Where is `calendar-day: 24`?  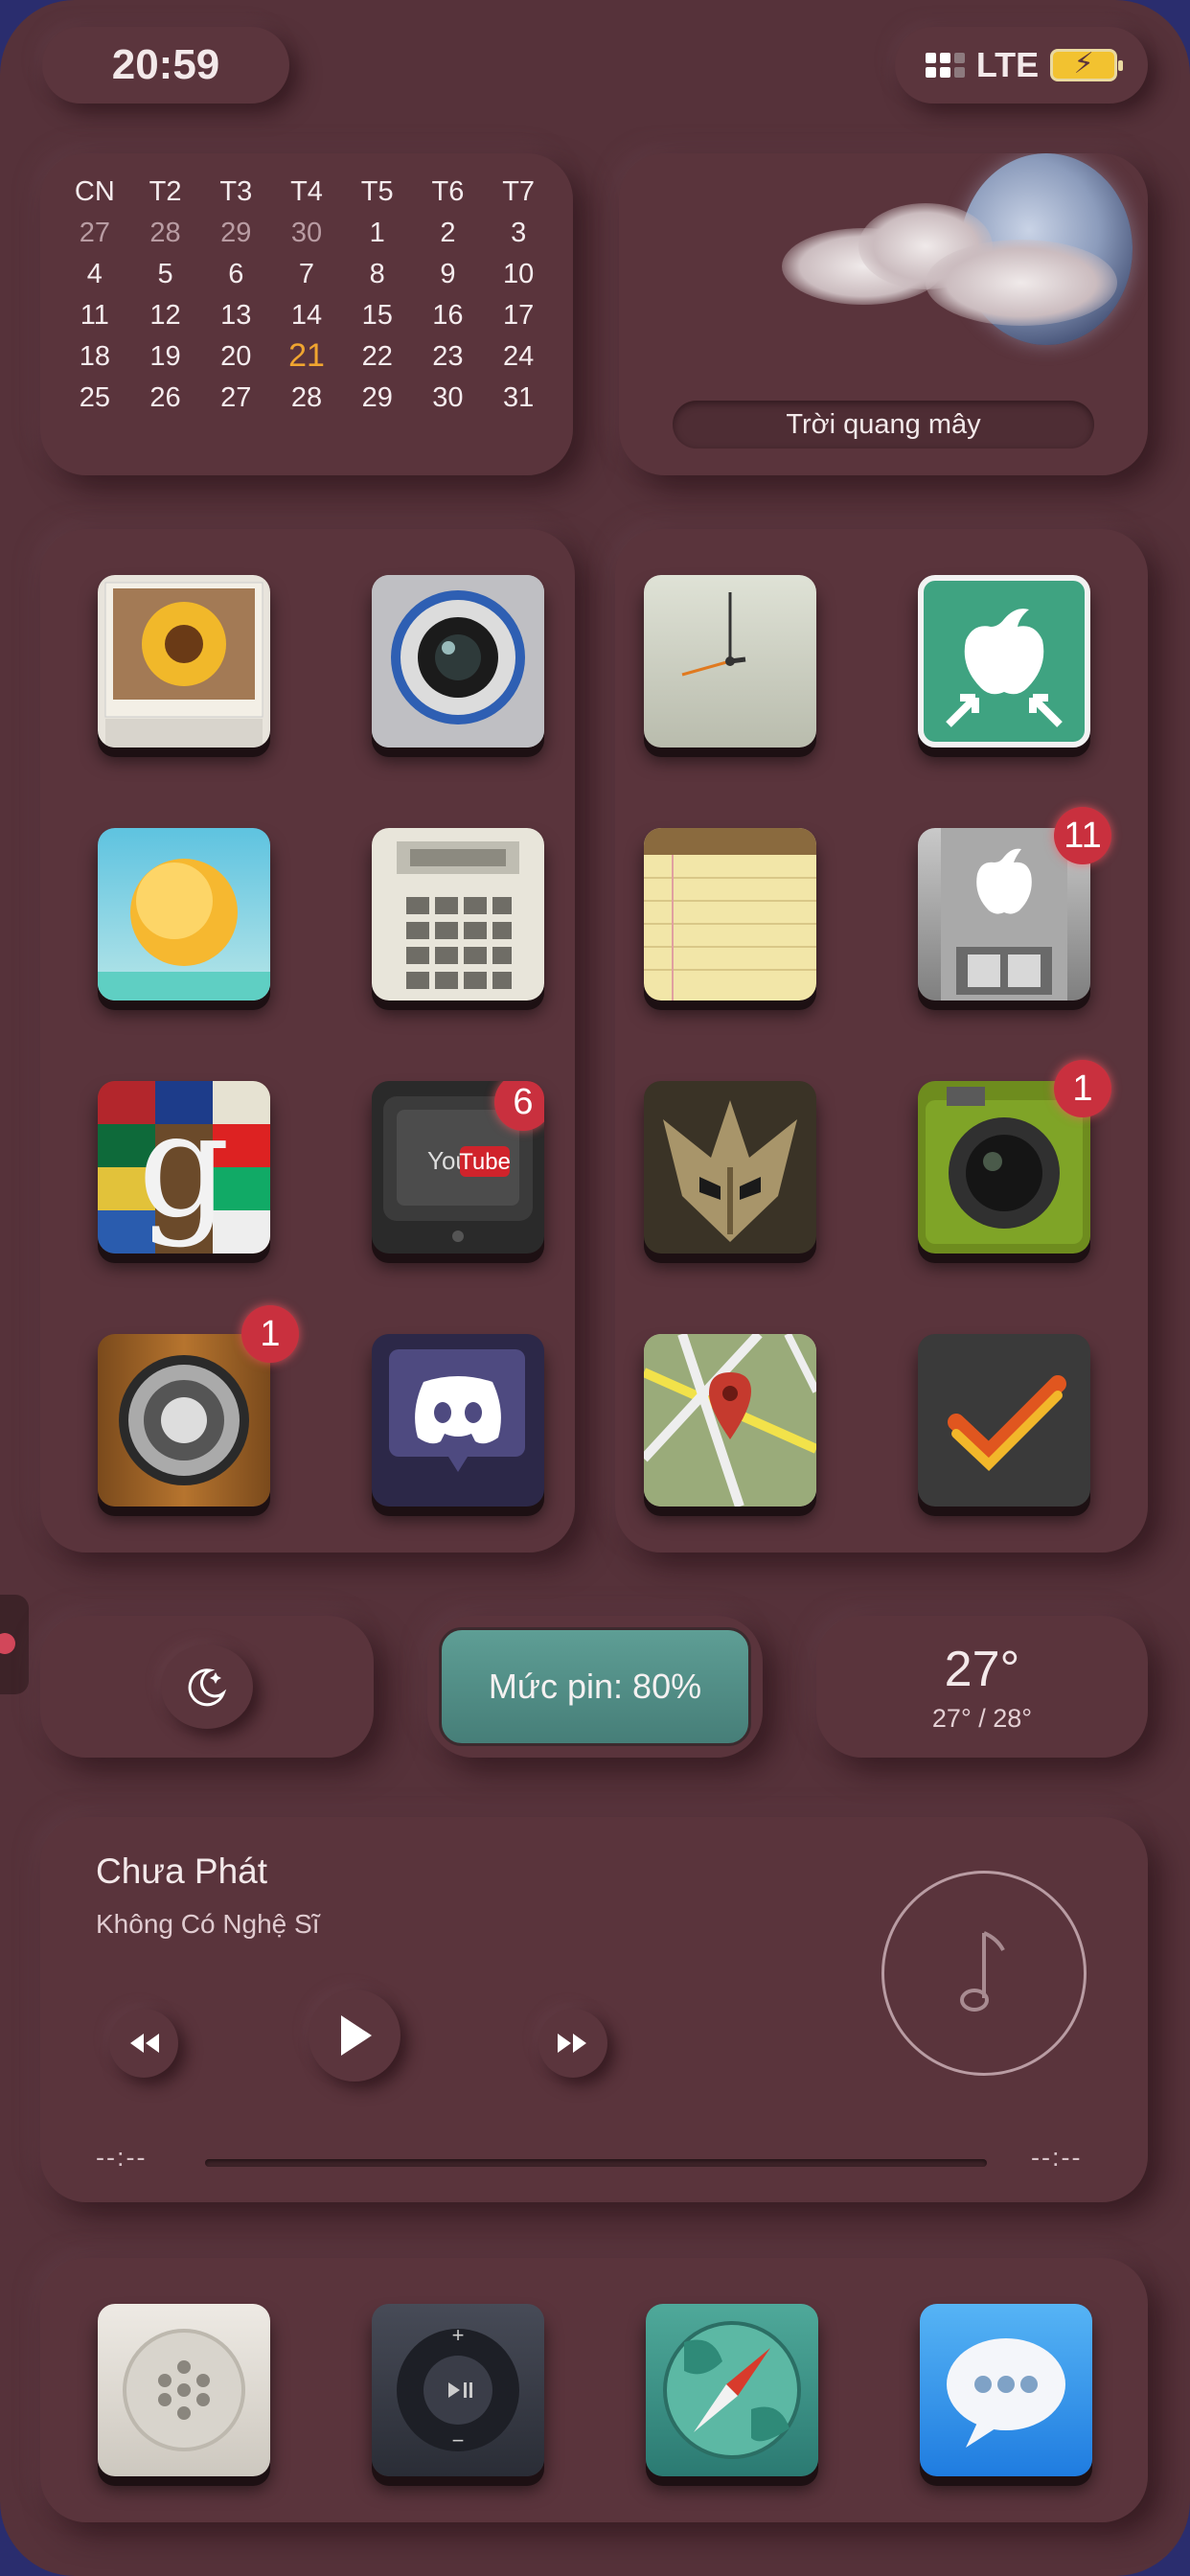
calendar-day: 24 is located at coordinates (519, 356).